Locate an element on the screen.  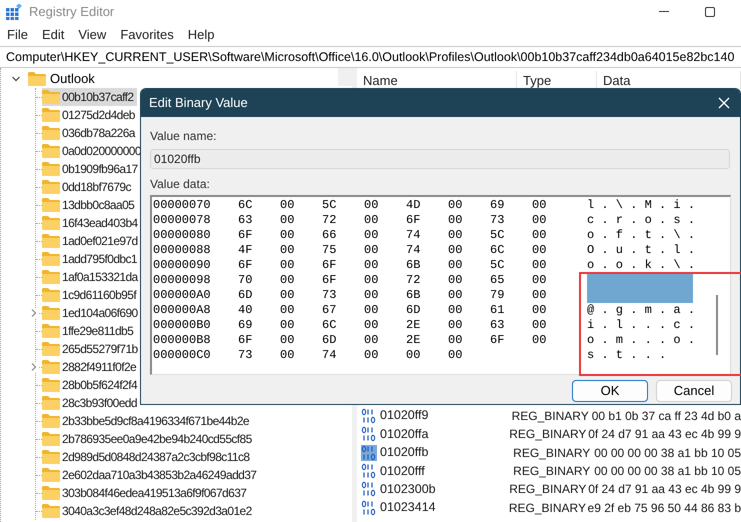
menu-item: Favorites is located at coordinates (147, 35).